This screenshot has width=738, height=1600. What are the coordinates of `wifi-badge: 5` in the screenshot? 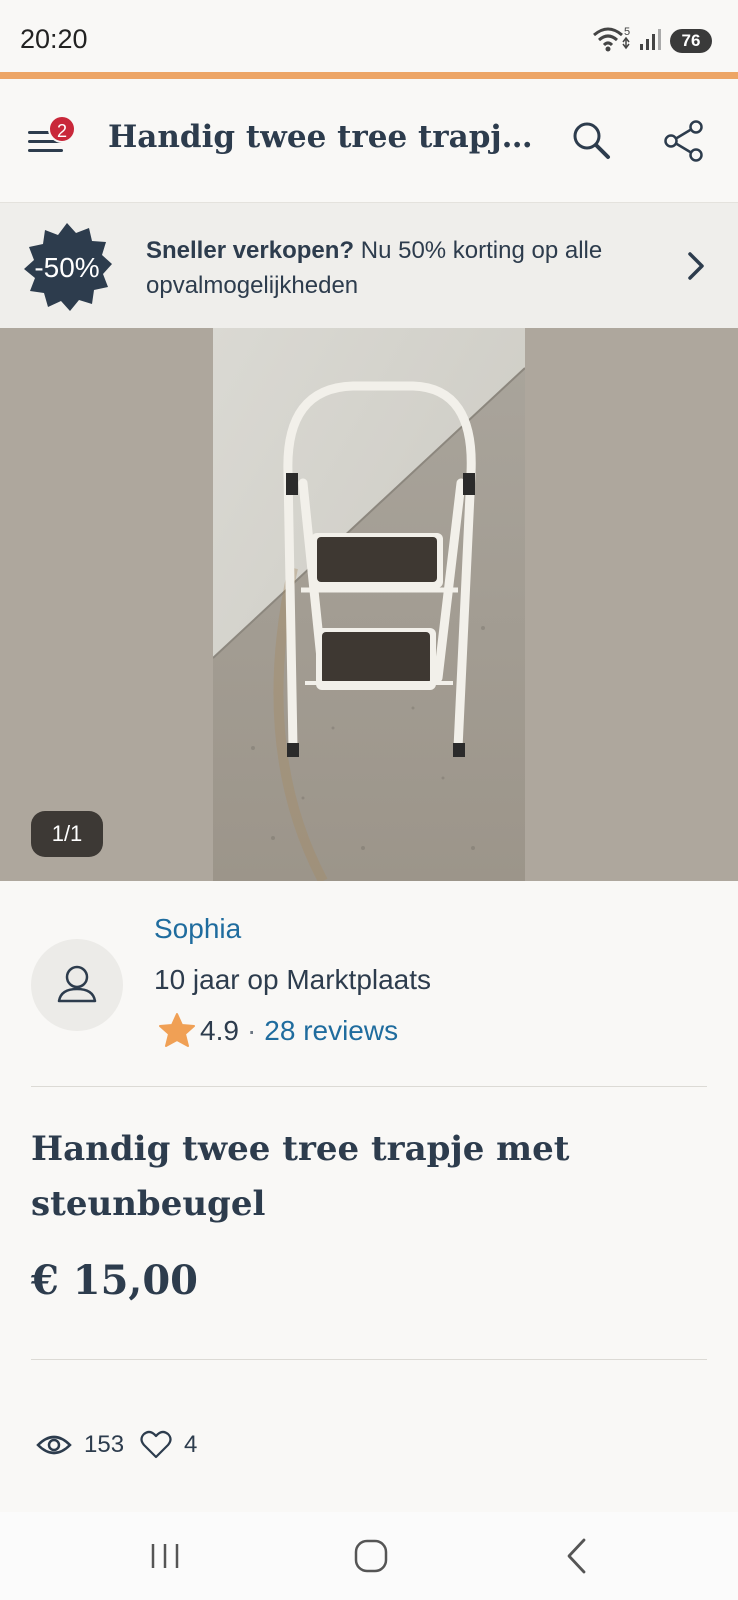 It's located at (627, 32).